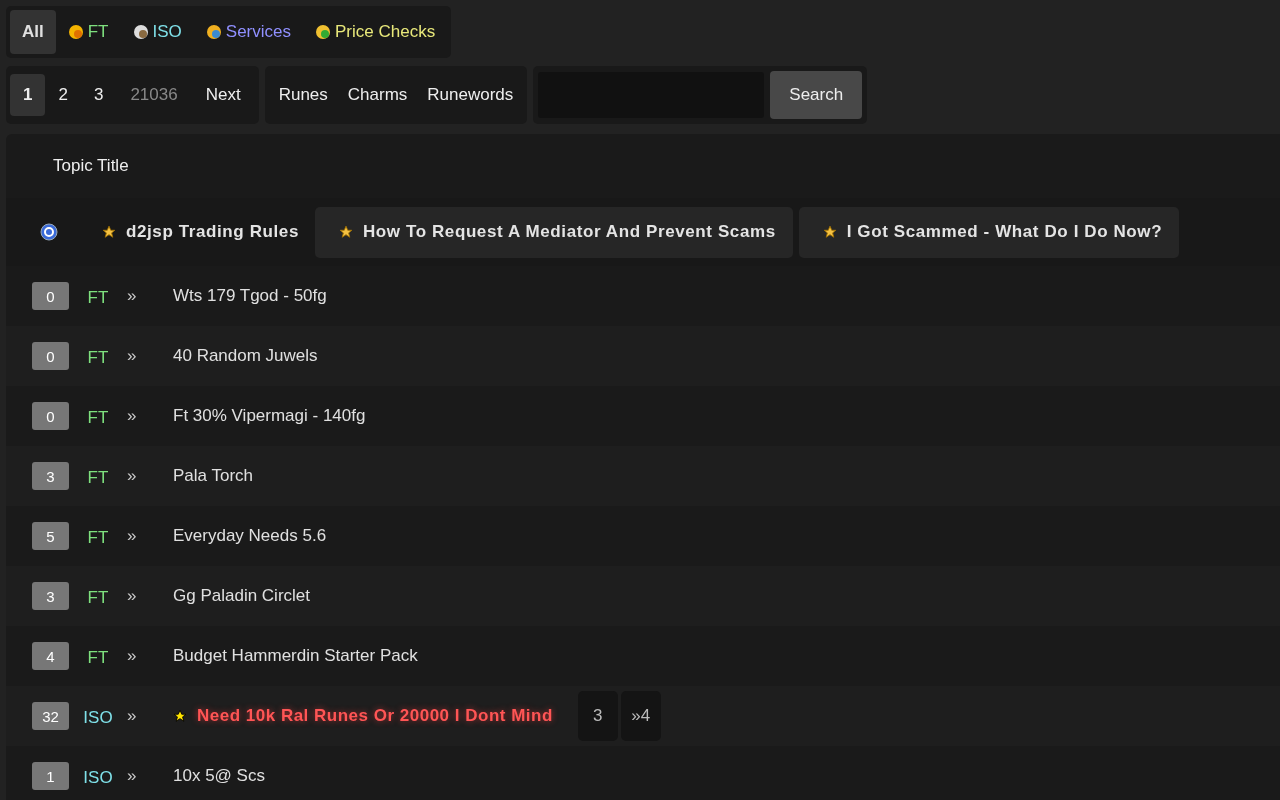  What do you see at coordinates (50, 656) in the screenshot?
I see `reply-count: 4` at bounding box center [50, 656].